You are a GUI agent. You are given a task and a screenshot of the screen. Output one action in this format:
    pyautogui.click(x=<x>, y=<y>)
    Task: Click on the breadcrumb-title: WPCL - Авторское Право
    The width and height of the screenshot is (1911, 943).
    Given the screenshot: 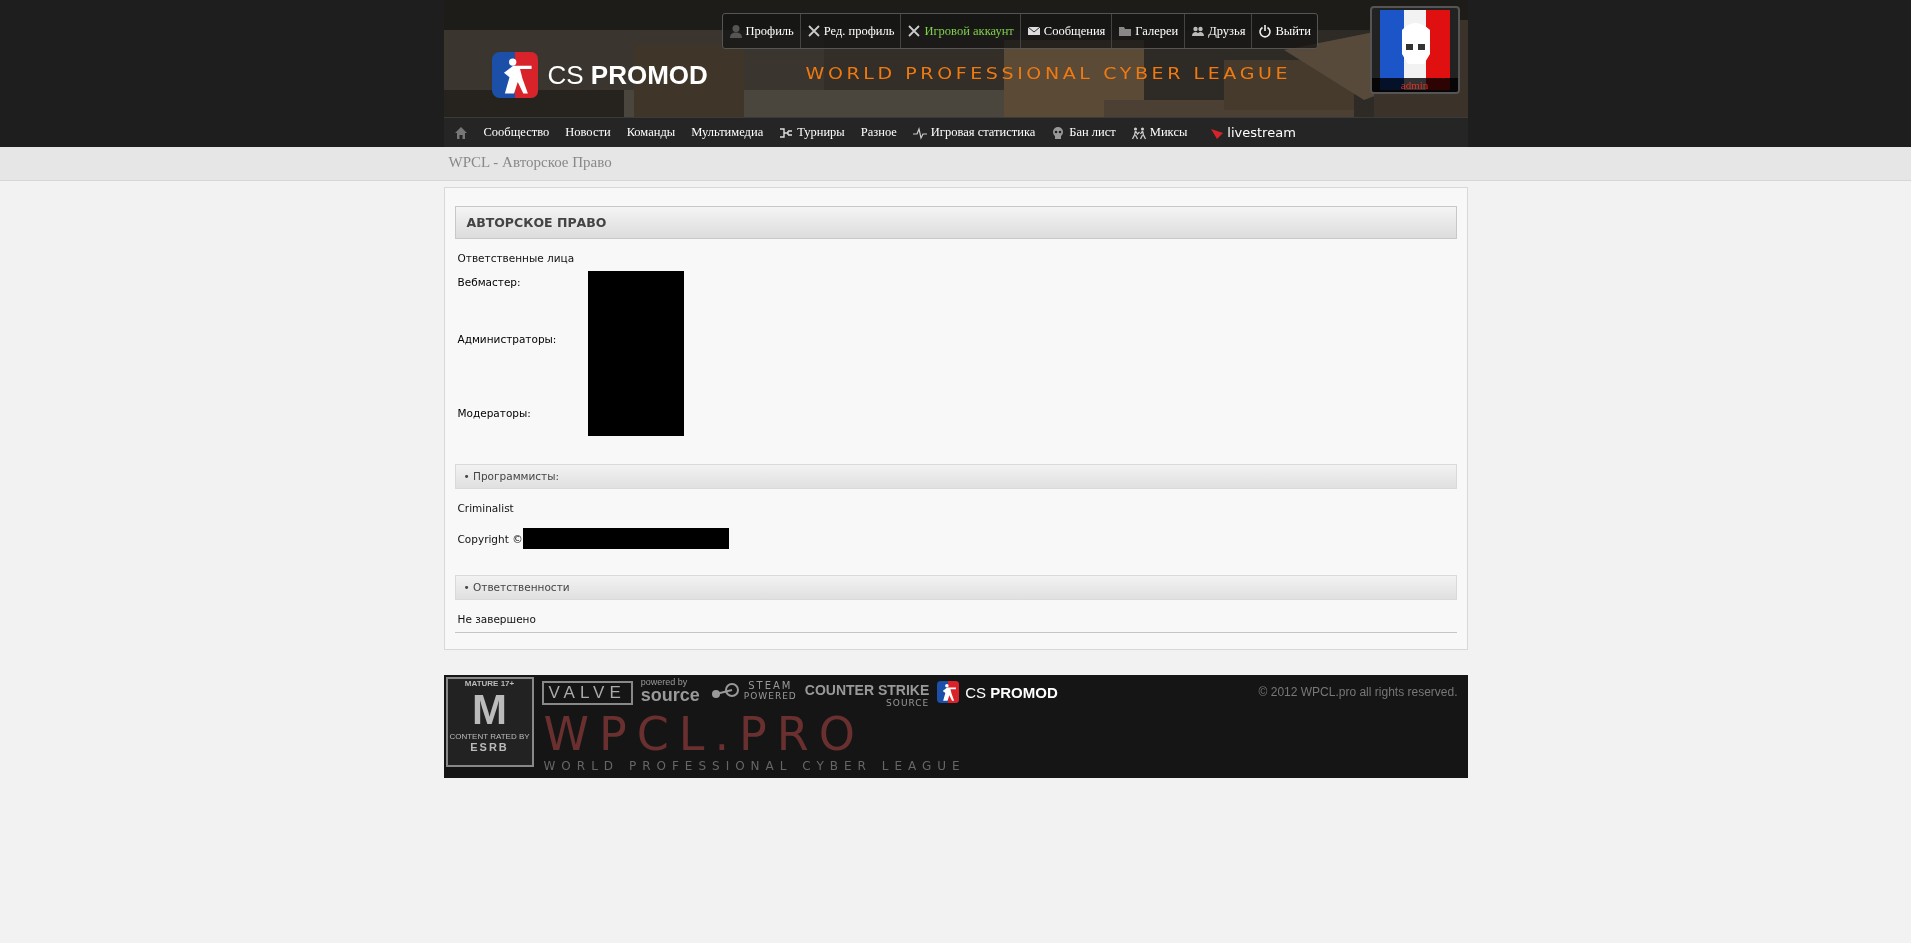 What is the action you would take?
    pyautogui.click(x=529, y=162)
    